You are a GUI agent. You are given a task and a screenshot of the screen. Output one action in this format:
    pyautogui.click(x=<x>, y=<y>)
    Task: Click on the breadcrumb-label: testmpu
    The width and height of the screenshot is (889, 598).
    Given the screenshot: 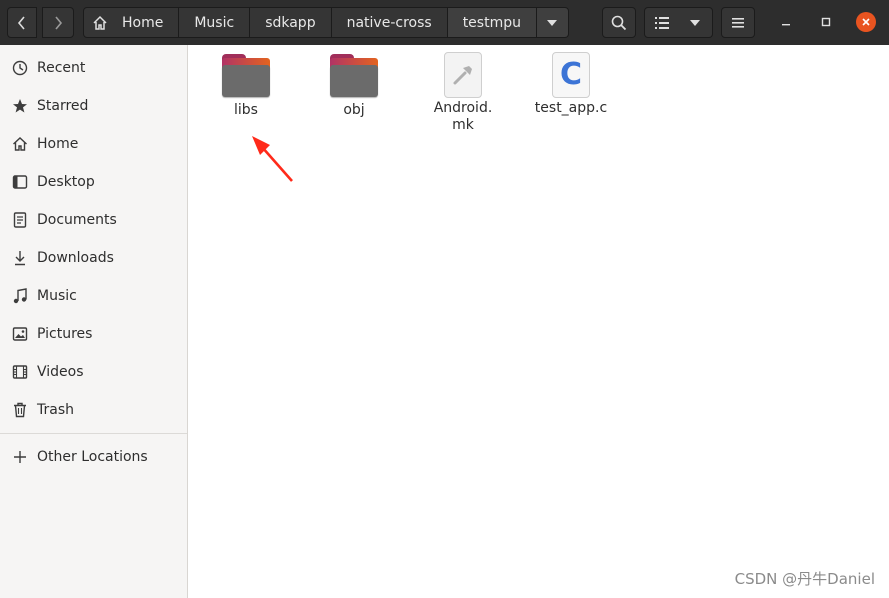 What is the action you would take?
    pyautogui.click(x=491, y=22)
    